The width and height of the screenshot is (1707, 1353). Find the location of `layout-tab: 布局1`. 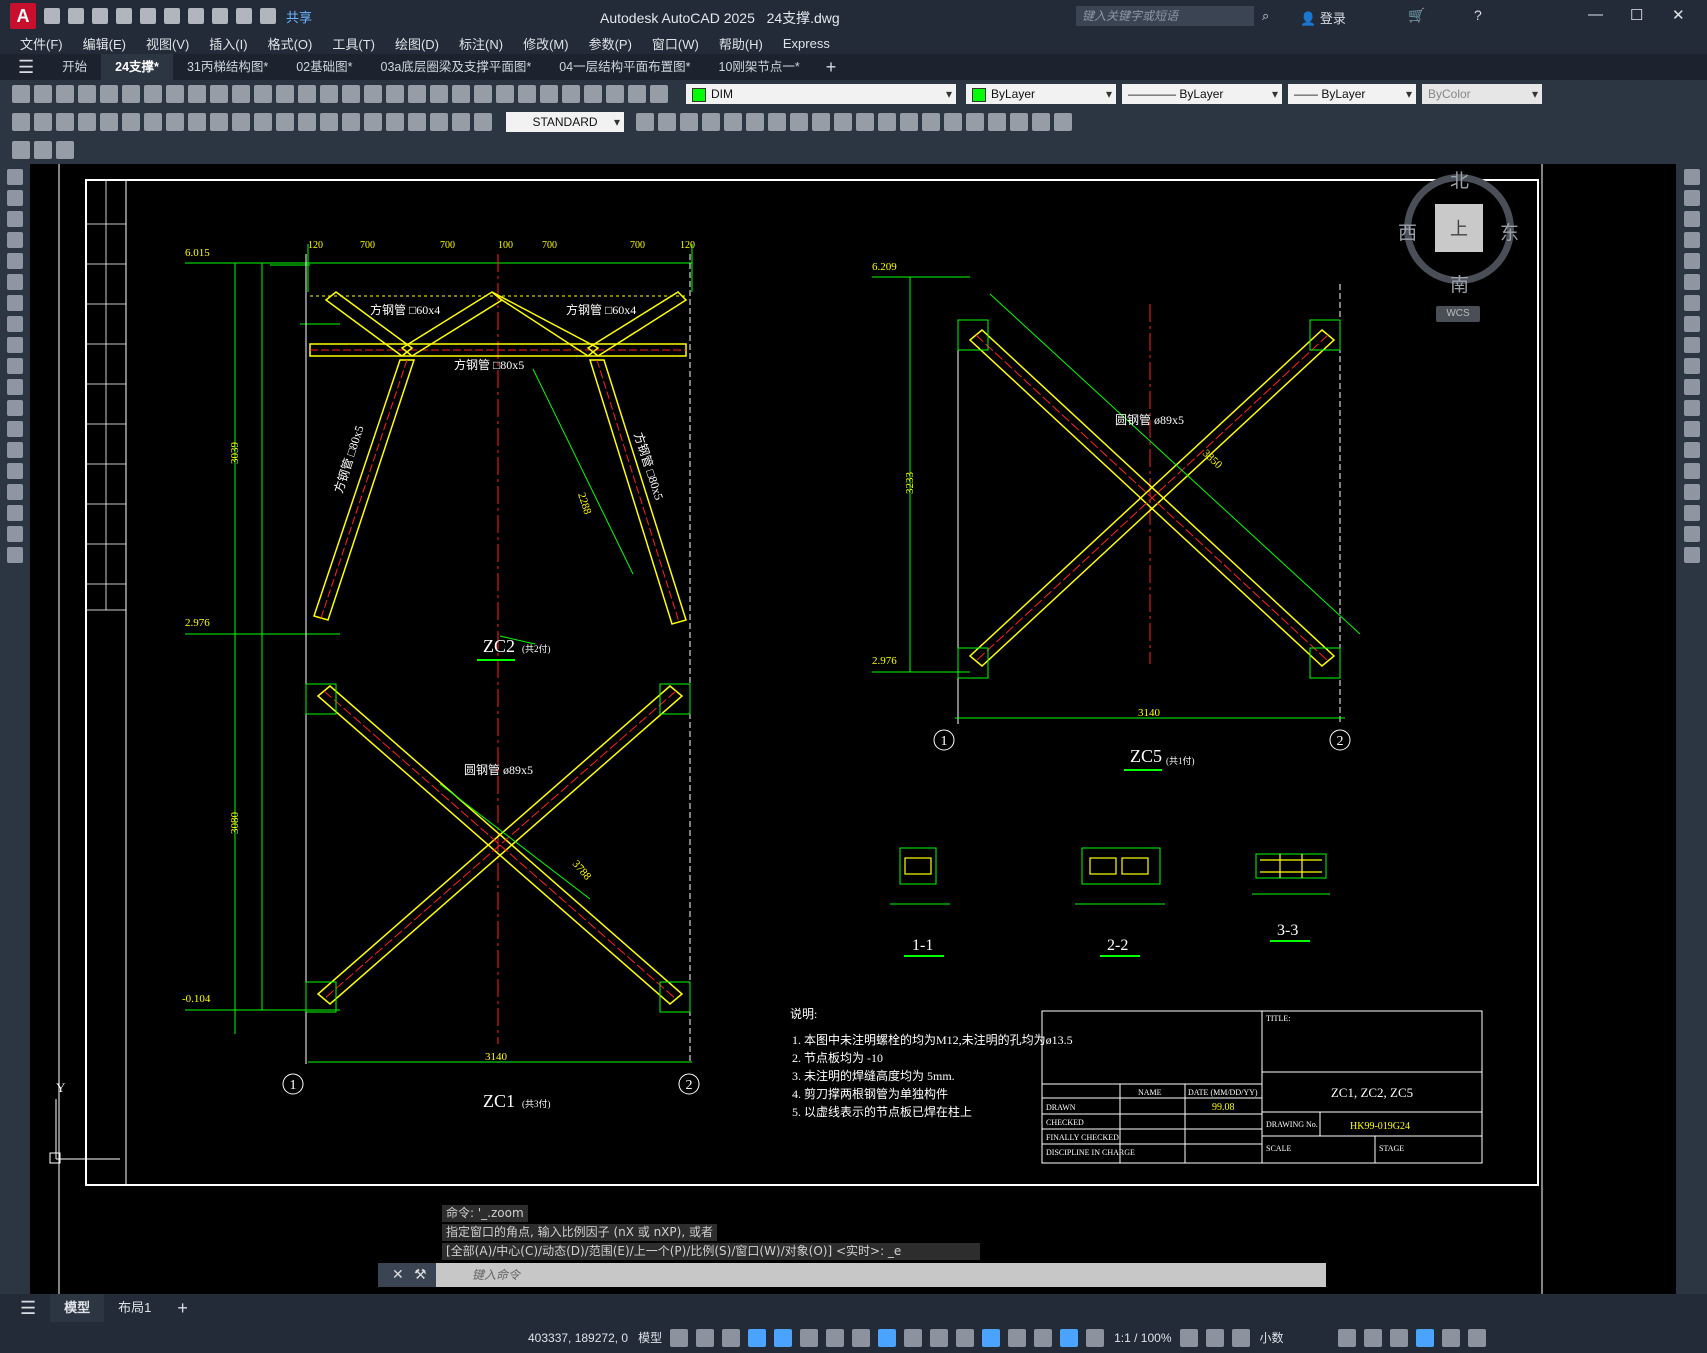

layout-tab: 布局1 is located at coordinates (134, 1308).